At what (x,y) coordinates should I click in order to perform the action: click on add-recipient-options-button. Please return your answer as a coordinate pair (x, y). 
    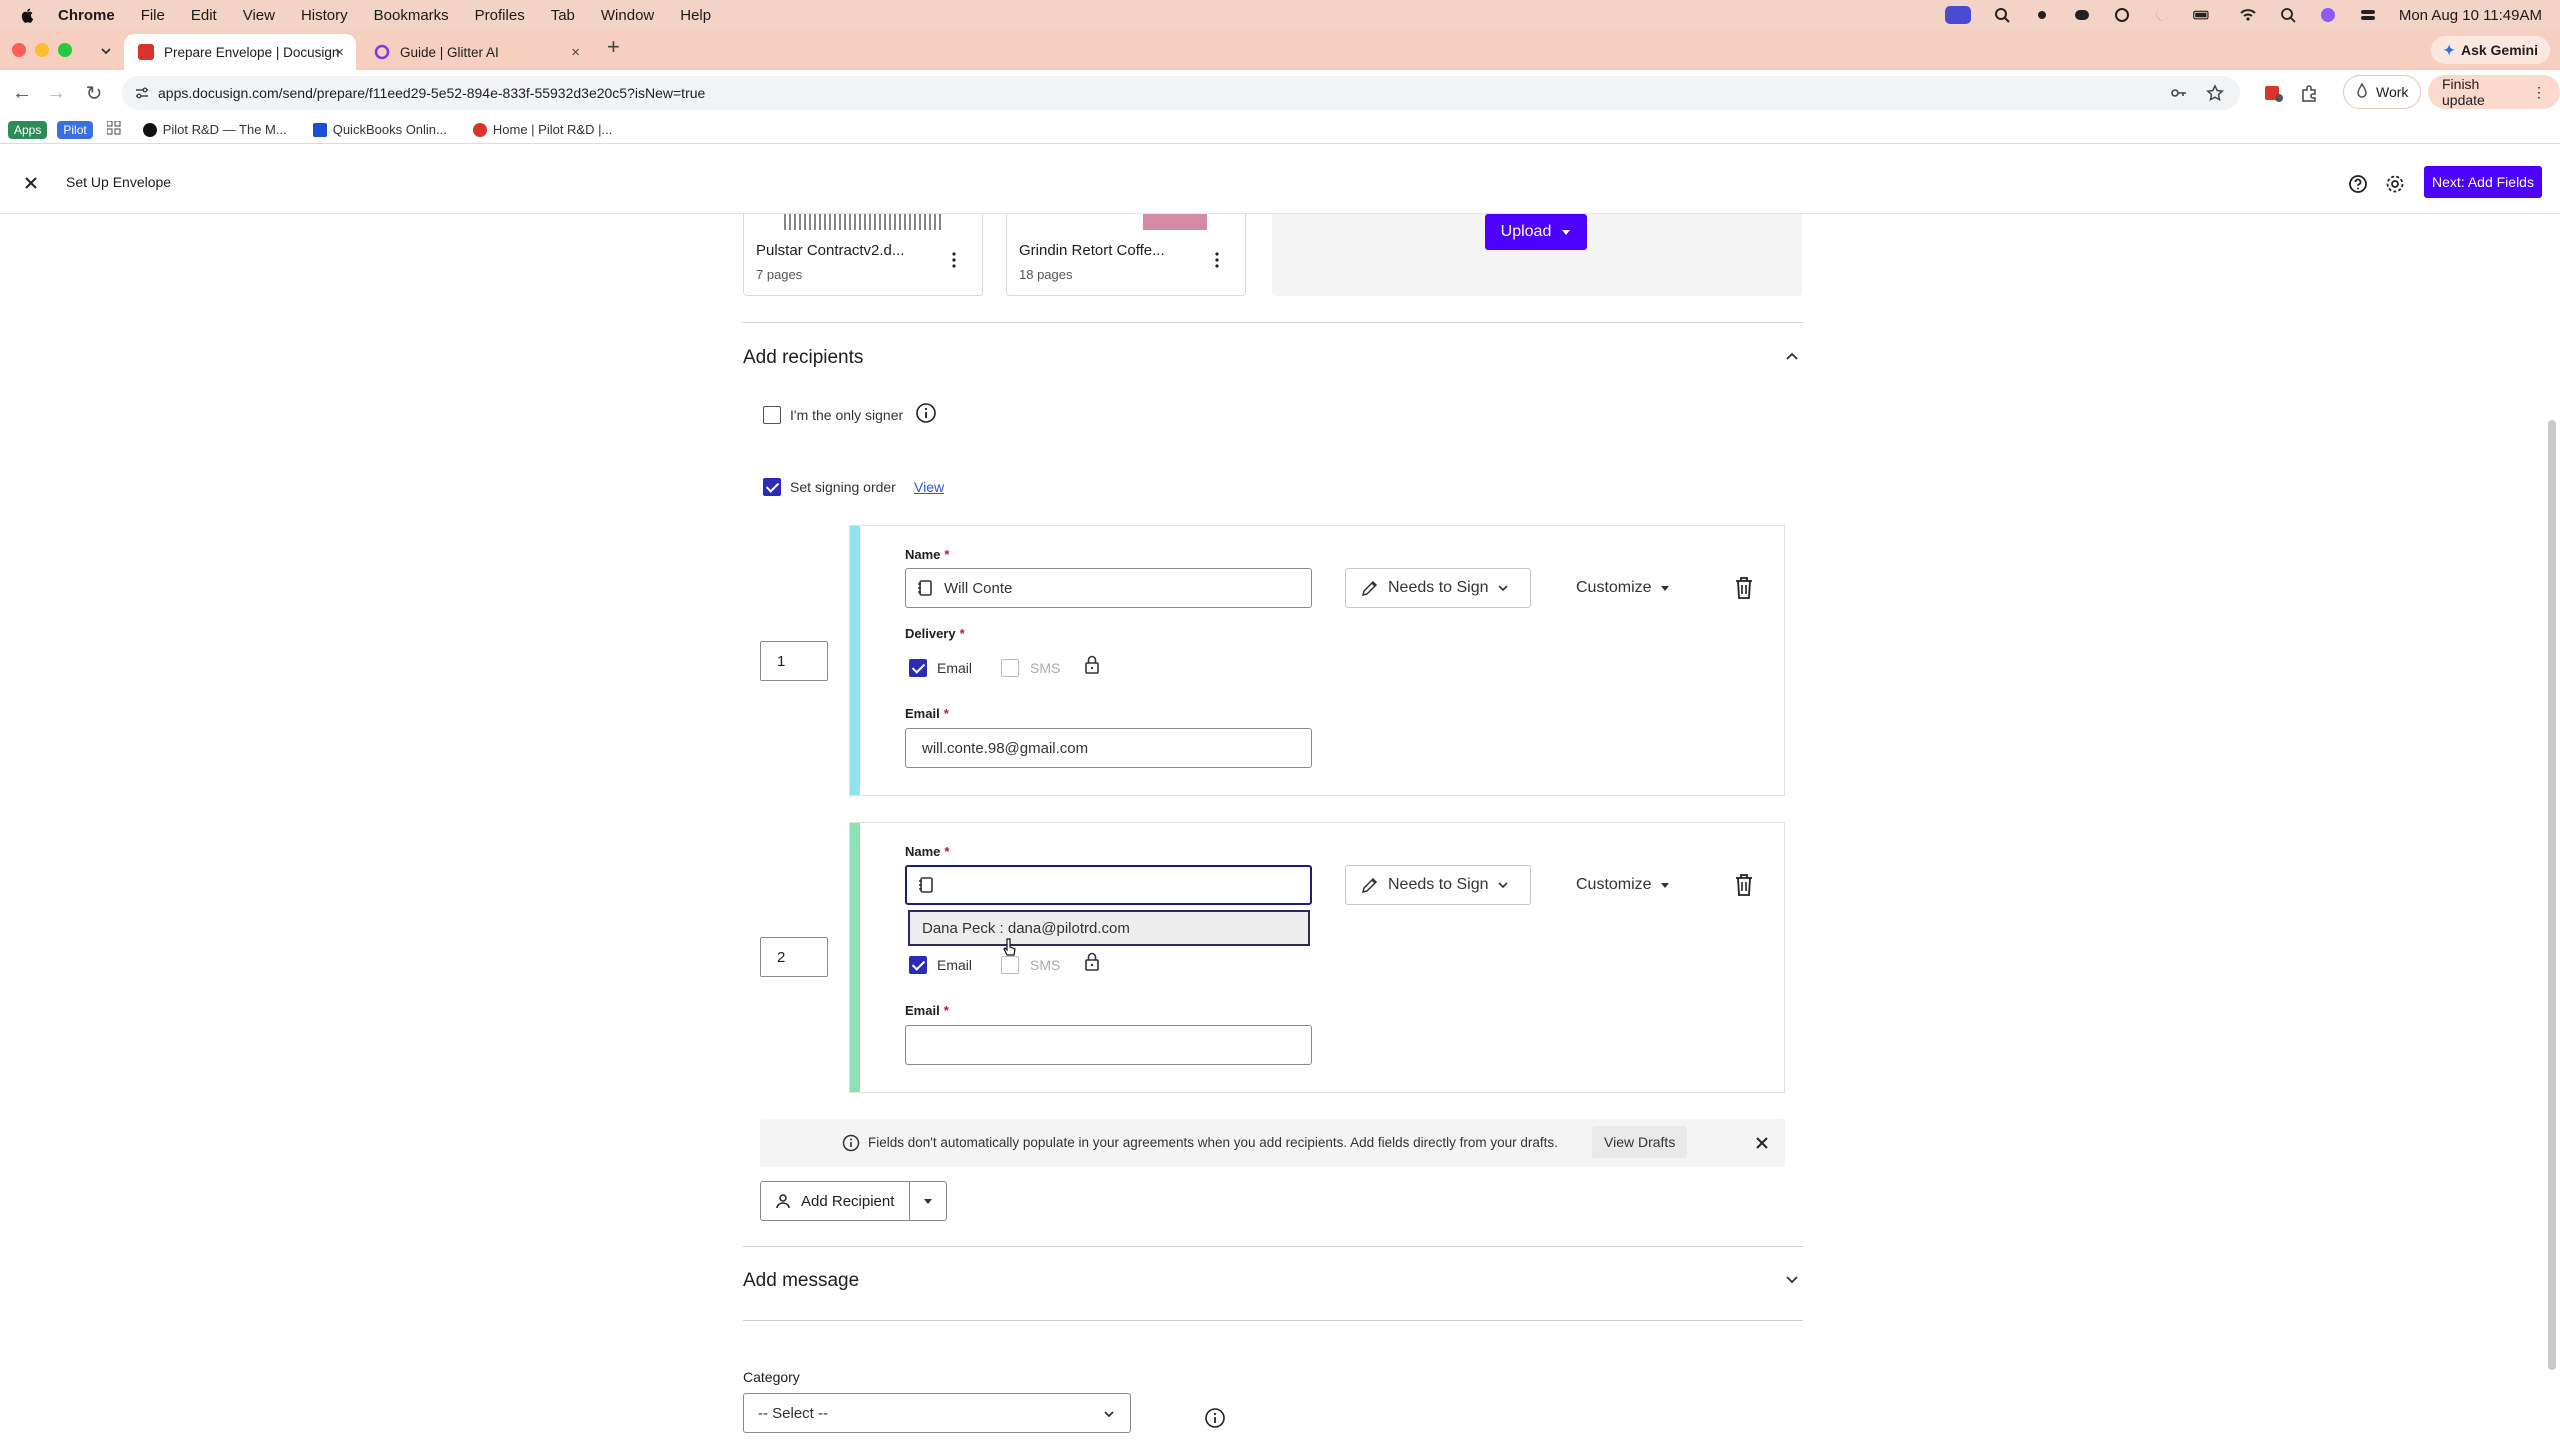
    Looking at the image, I should click on (928, 1201).